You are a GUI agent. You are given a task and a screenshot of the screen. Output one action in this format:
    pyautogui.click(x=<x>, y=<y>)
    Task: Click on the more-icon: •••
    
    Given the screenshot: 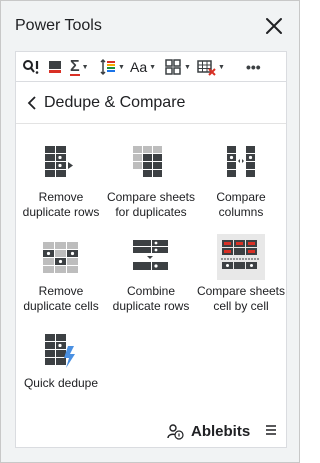 What is the action you would take?
    pyautogui.click(x=253, y=67)
    